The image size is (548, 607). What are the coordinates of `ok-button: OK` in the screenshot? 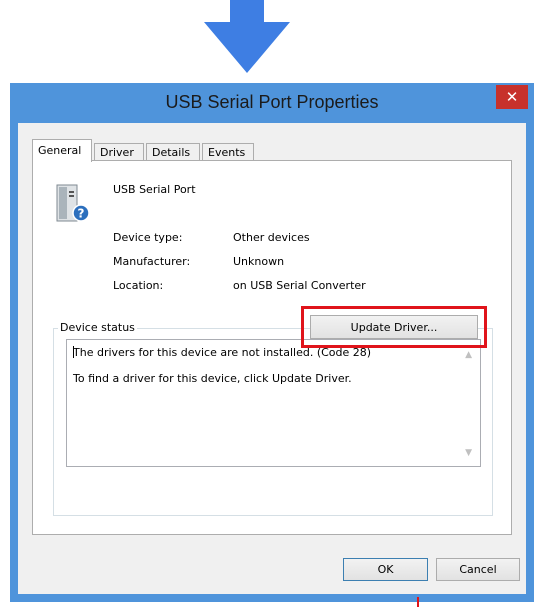 It's located at (385, 569).